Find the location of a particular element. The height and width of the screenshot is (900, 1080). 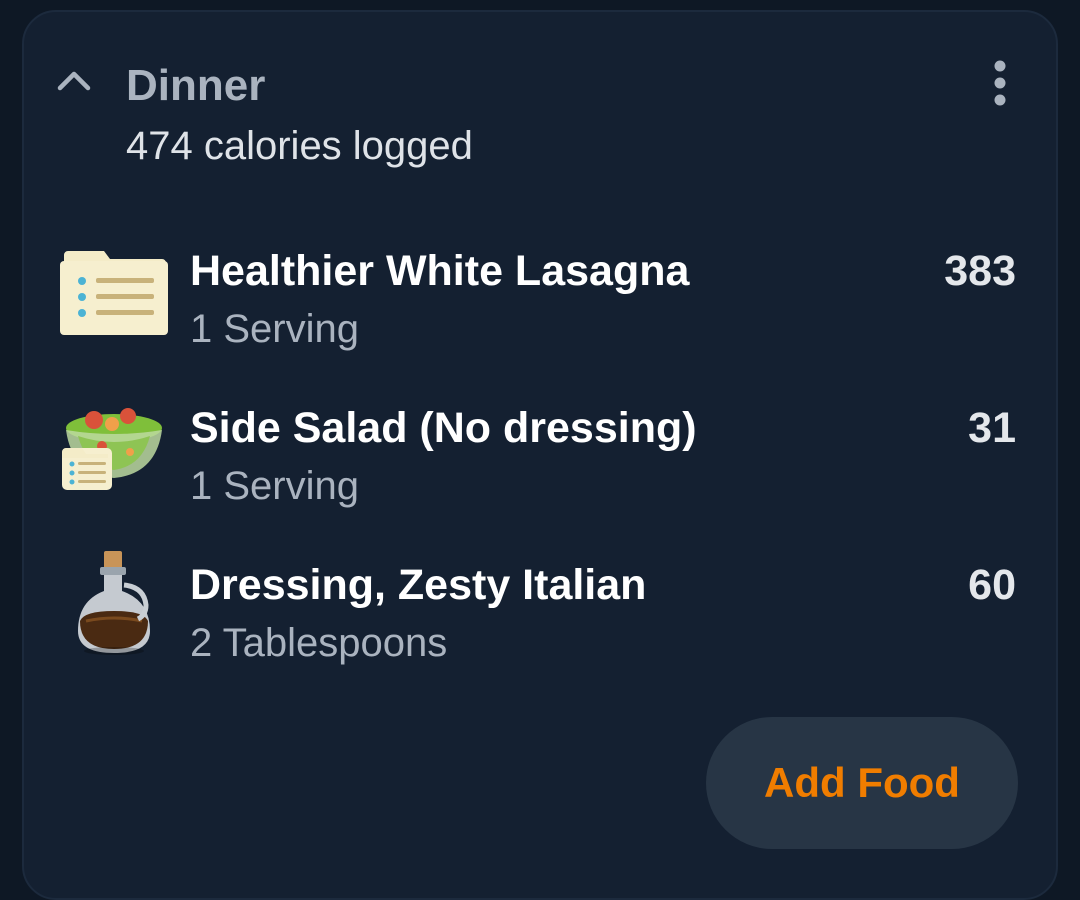

add-food-button: Add Food is located at coordinates (862, 783).